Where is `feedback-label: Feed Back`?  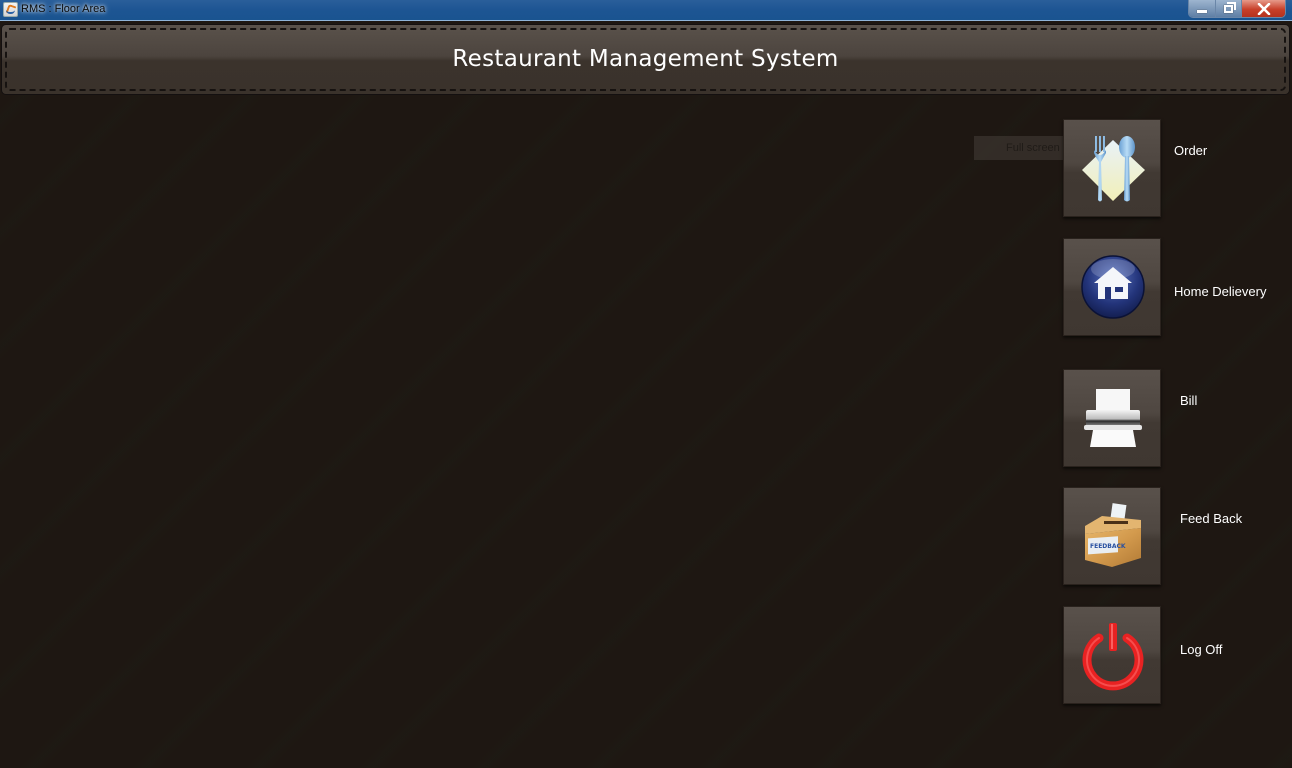 feedback-label: Feed Back is located at coordinates (1211, 518).